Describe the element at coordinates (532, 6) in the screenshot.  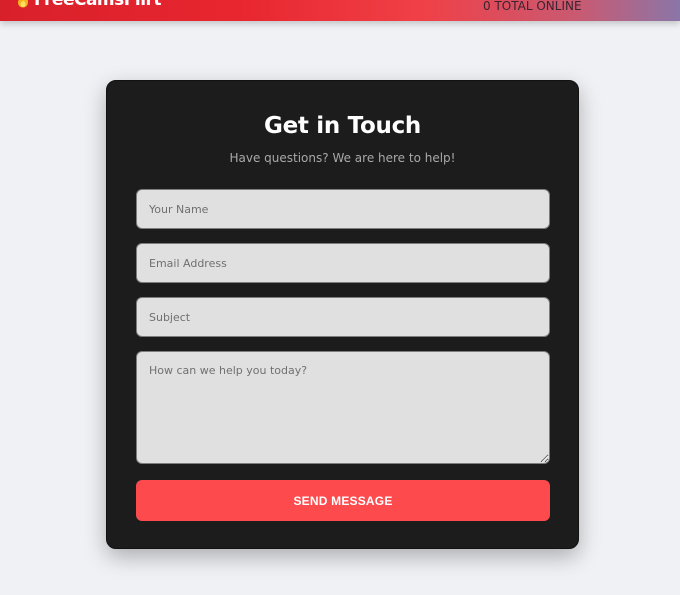
I see `online-count: 0 TOTAL ONLINE` at that location.